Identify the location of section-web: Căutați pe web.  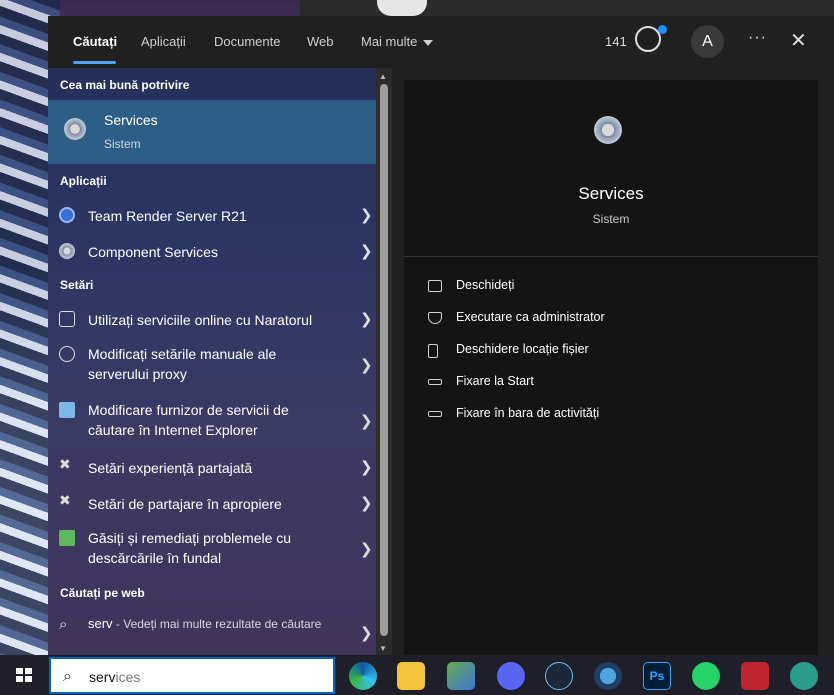
(102, 593).